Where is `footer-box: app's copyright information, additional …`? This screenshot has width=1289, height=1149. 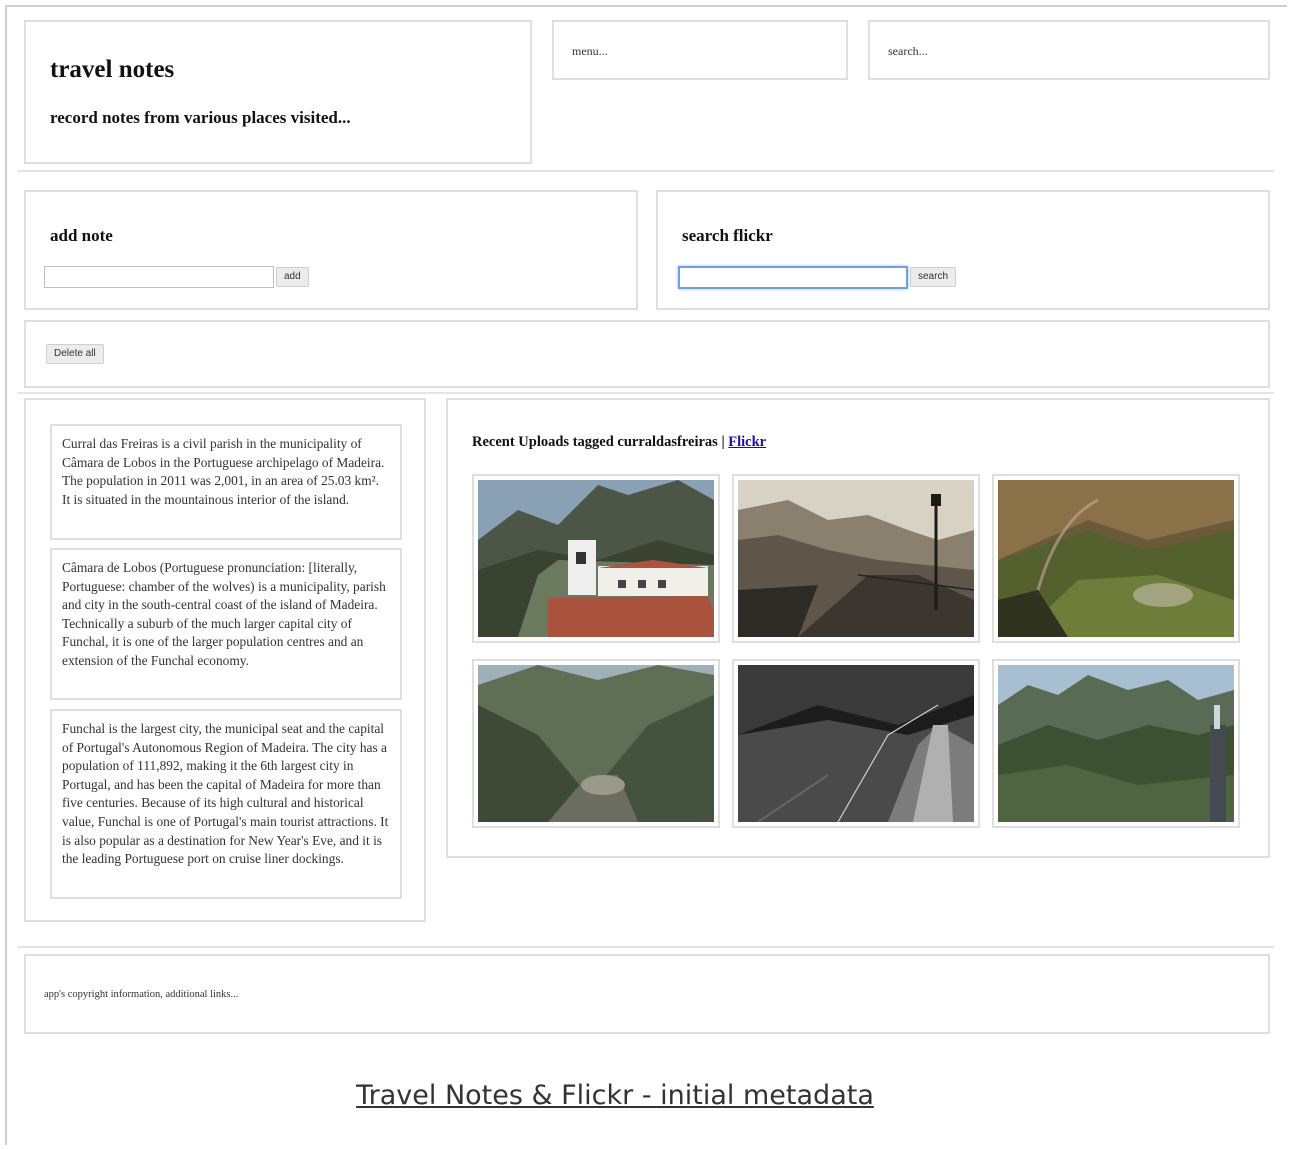
footer-box: app's copyright information, additional … is located at coordinates (647, 994).